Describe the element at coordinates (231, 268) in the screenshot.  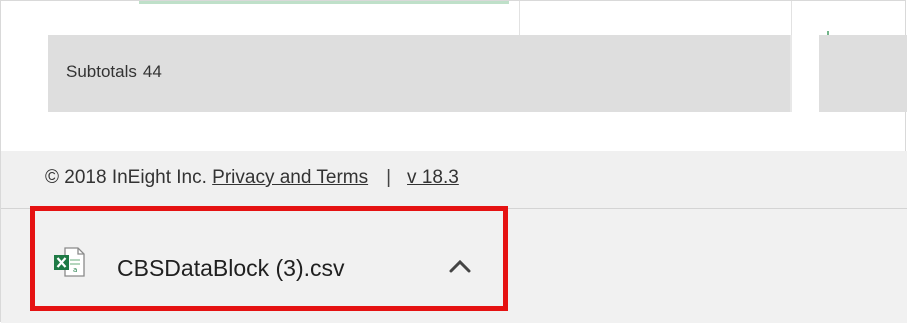
I see `download-filename: CBSDataBlock (3).csv` at that location.